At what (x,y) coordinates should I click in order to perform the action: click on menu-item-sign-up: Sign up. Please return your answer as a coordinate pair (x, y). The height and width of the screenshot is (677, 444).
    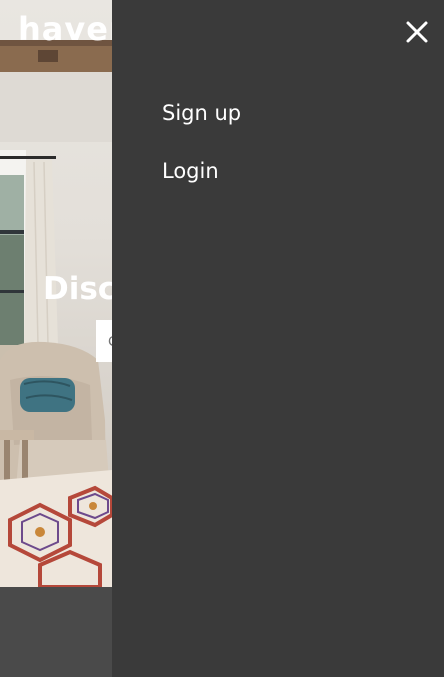
    Looking at the image, I should click on (201, 113).